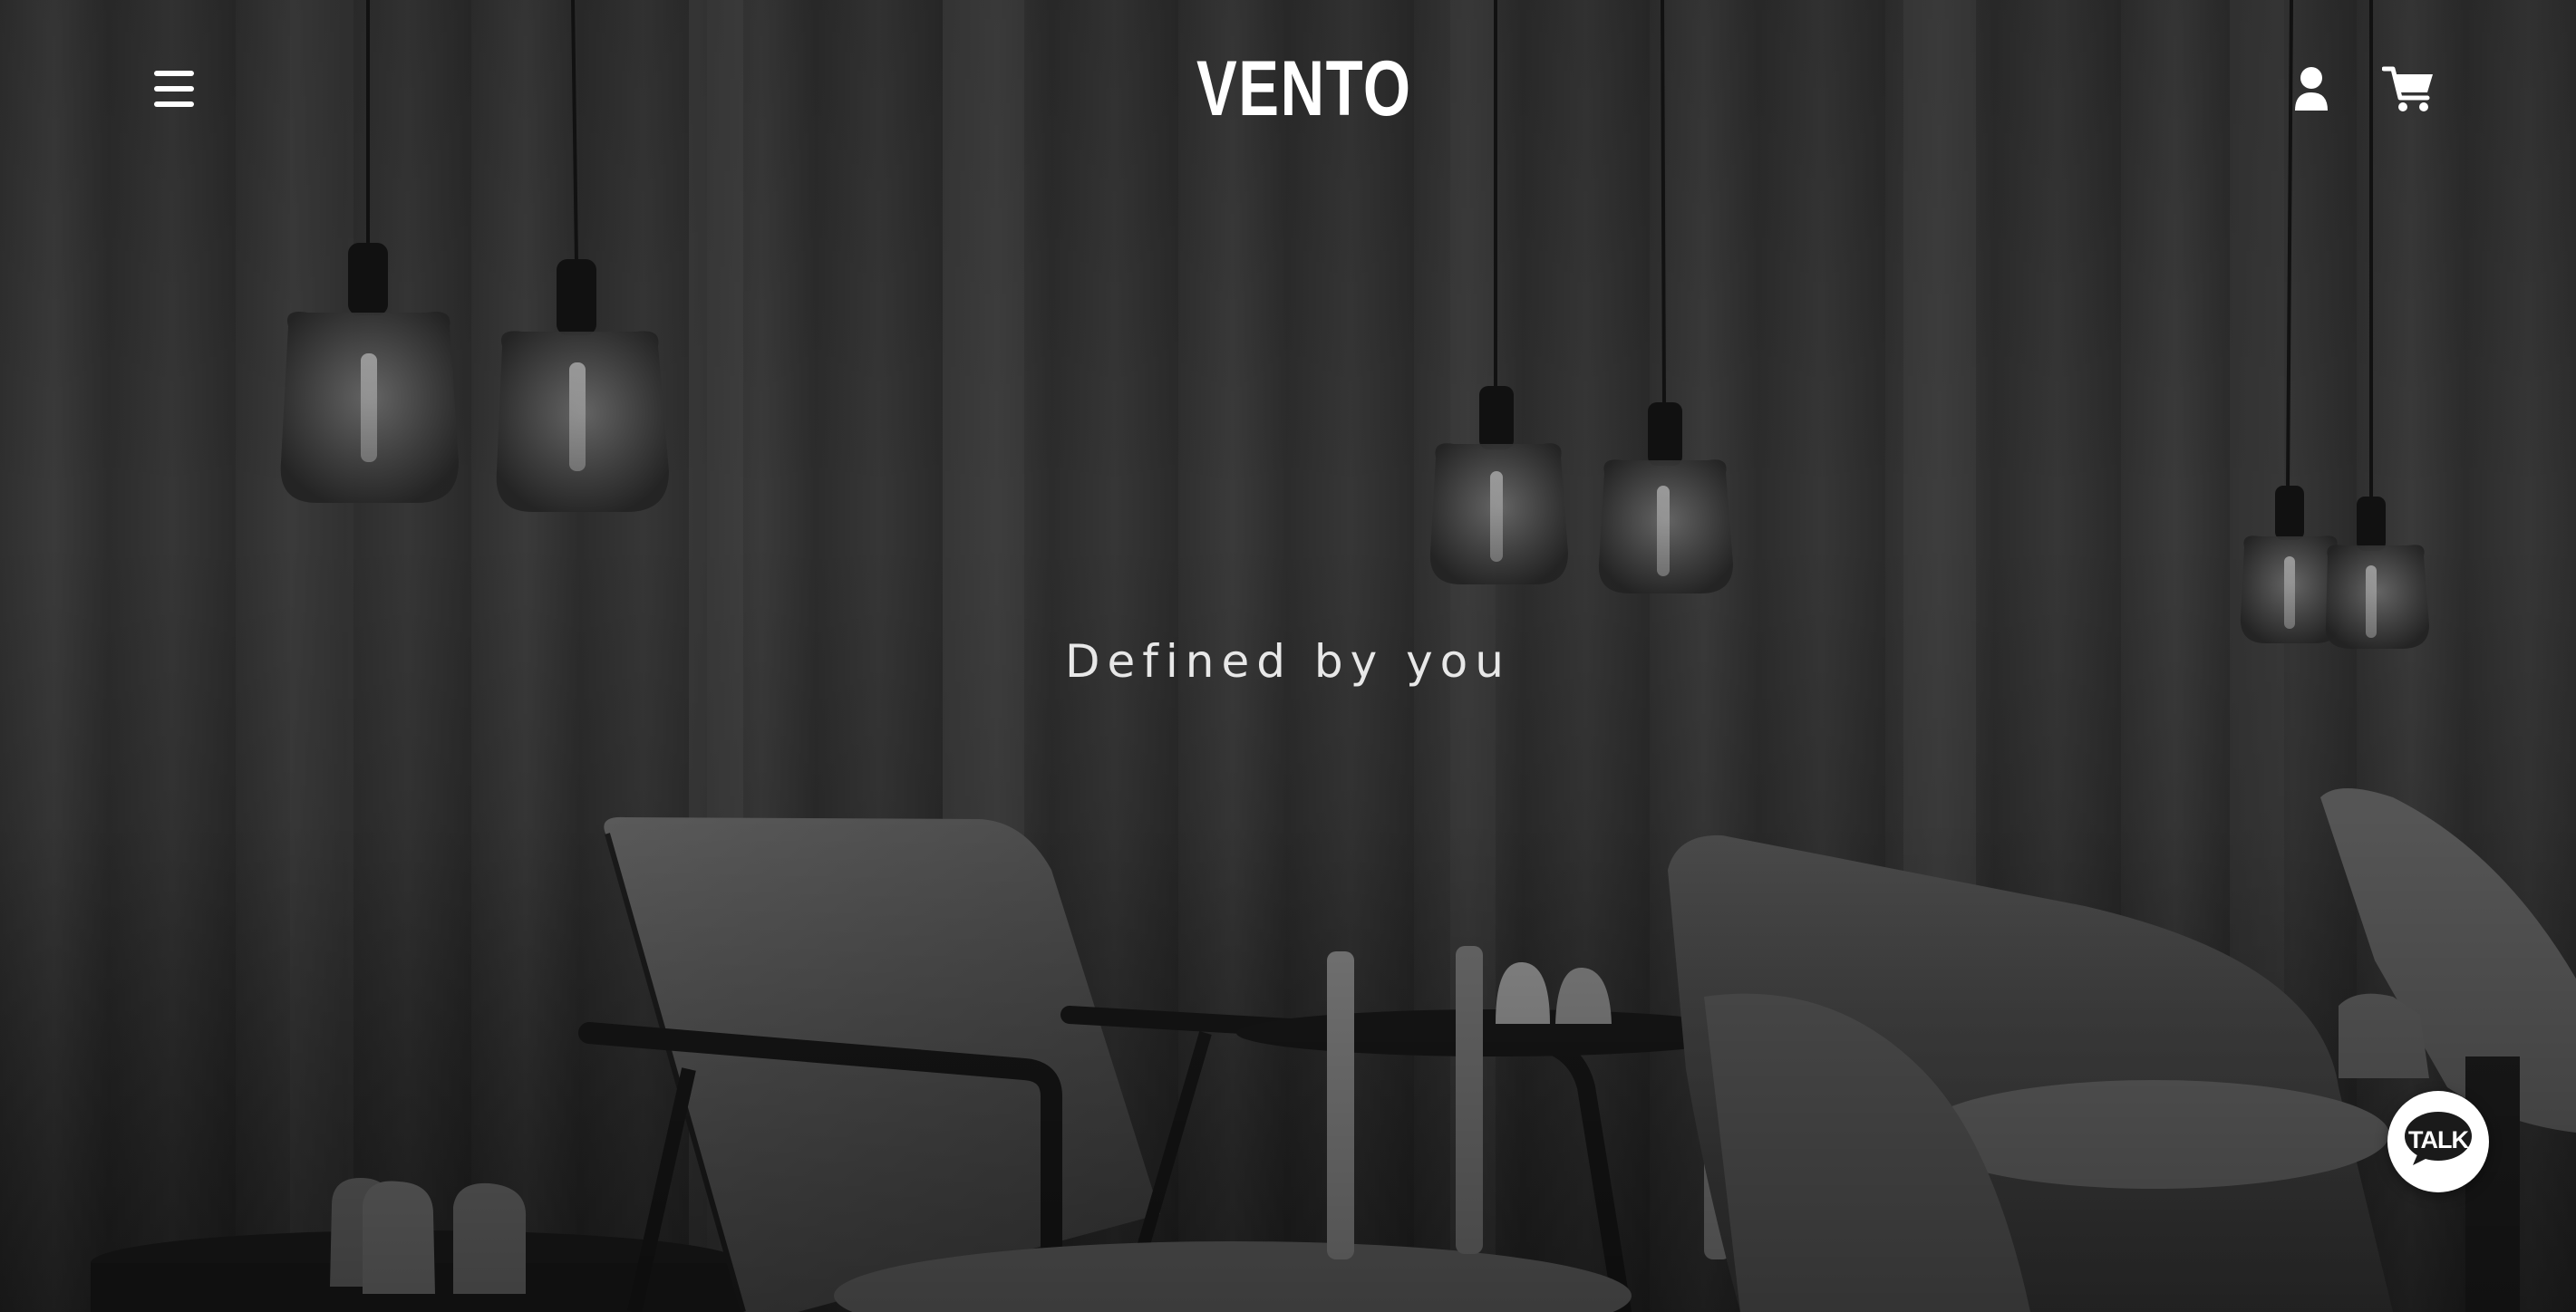  Describe the element at coordinates (174, 89) in the screenshot. I see `hamburger-menu-icon` at that location.